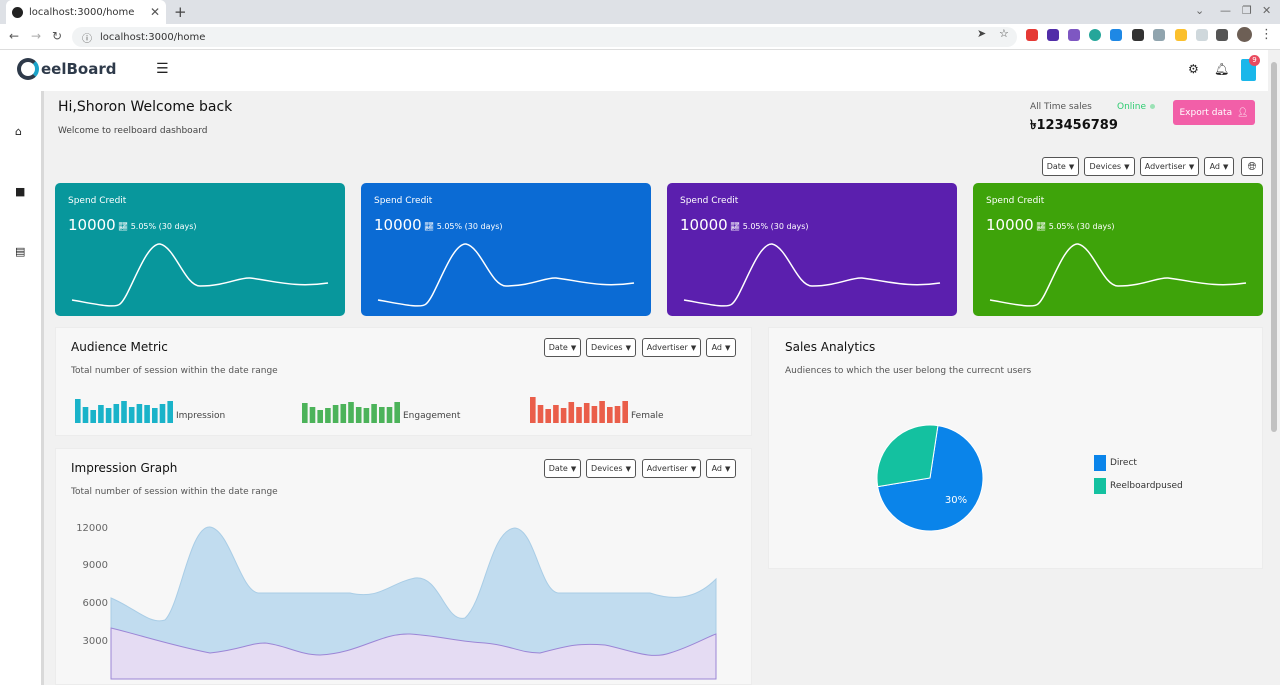  I want to click on legend-item-reelboardpused: Reelboardpused, so click(1138, 486).